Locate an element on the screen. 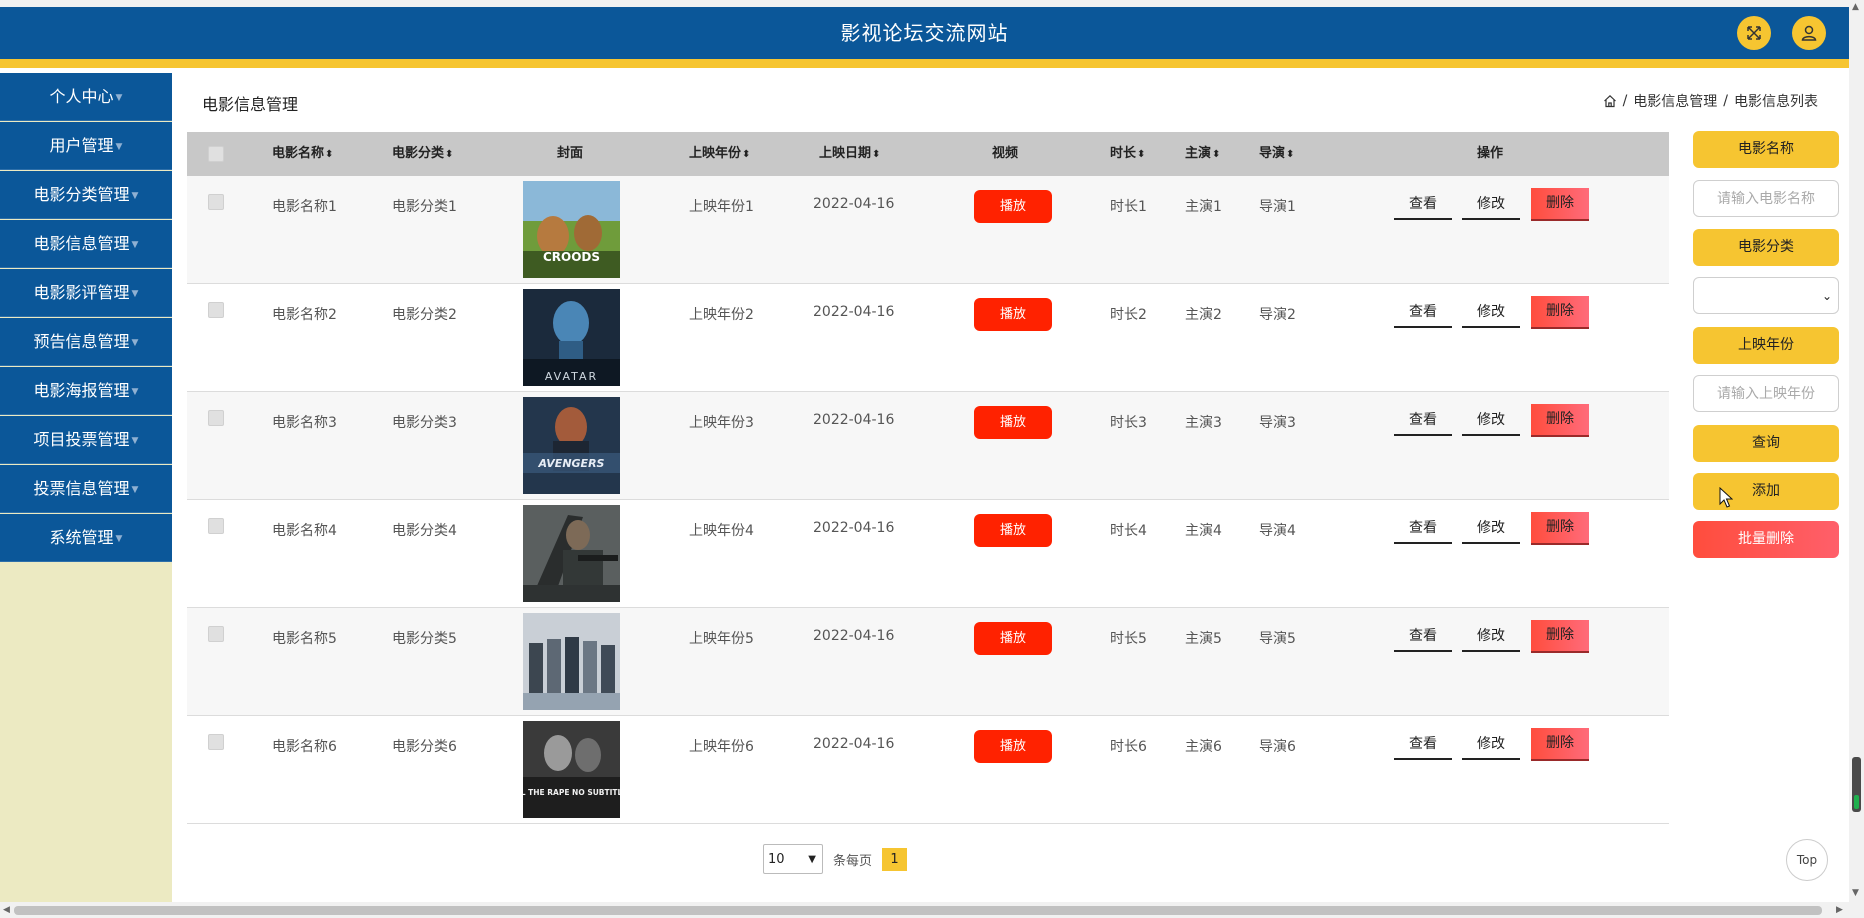 This screenshot has height=918, width=1864. search-year-label-button: 上映年份 is located at coordinates (1766, 345).